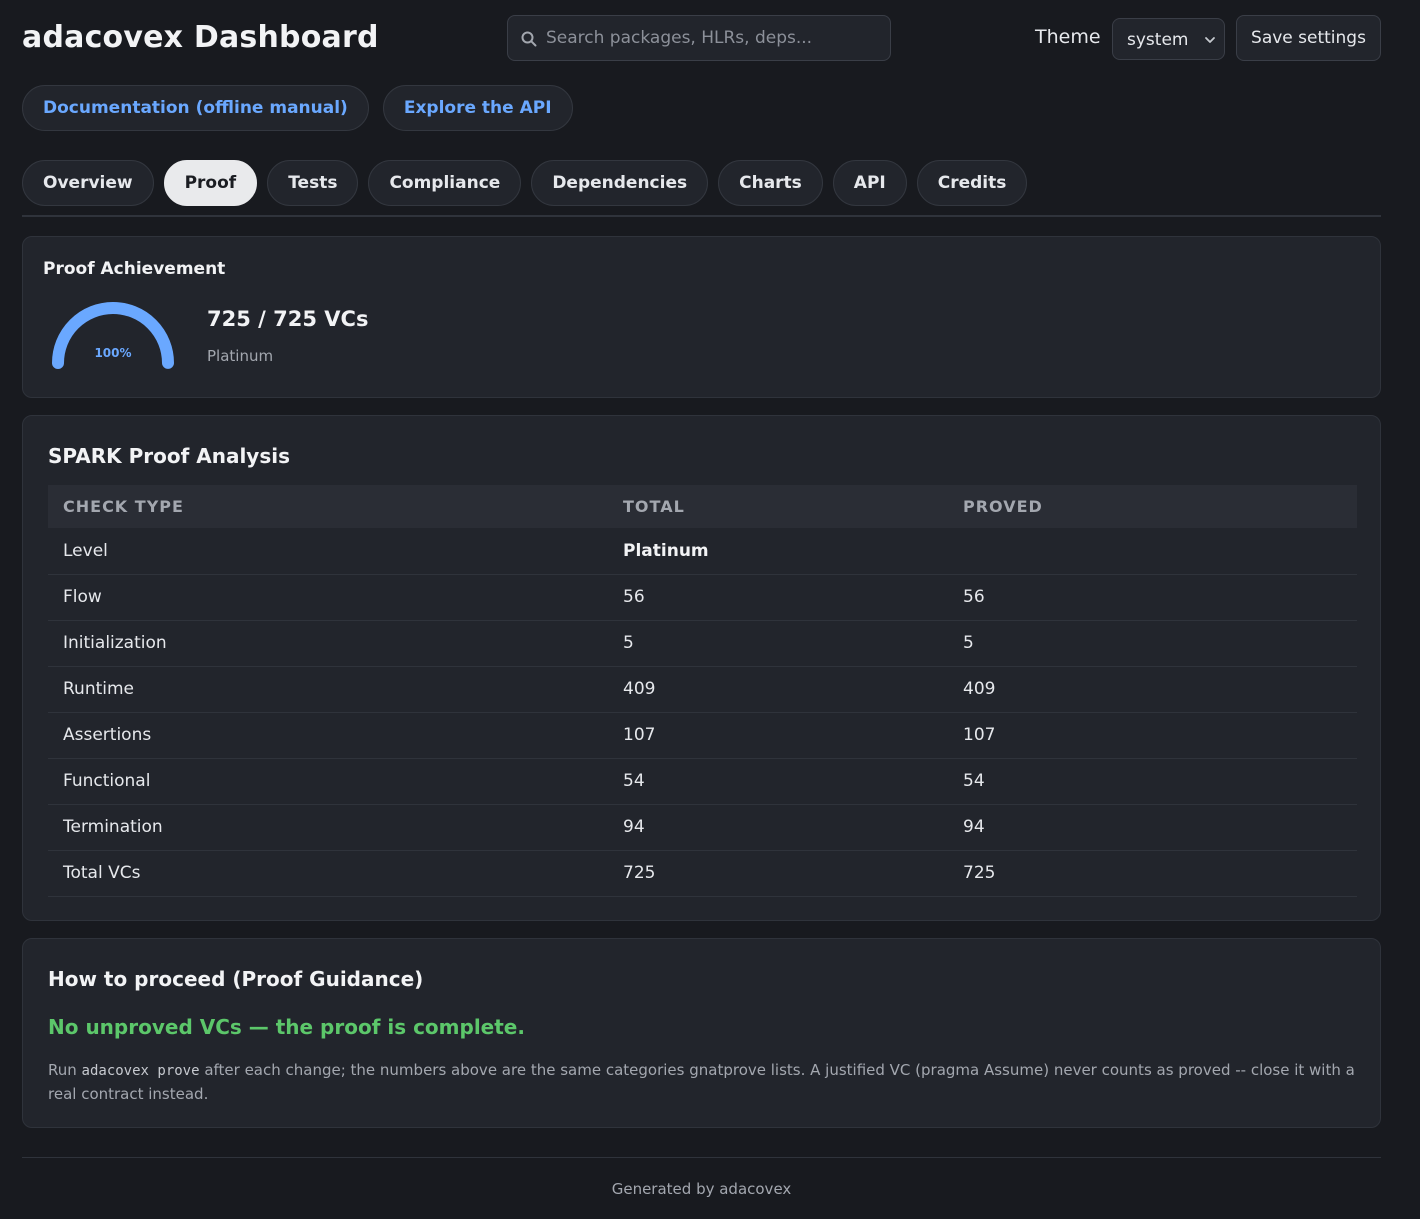 The height and width of the screenshot is (1219, 1420). Describe the element at coordinates (477, 108) in the screenshot. I see `explore-api-link: Explore the API` at that location.